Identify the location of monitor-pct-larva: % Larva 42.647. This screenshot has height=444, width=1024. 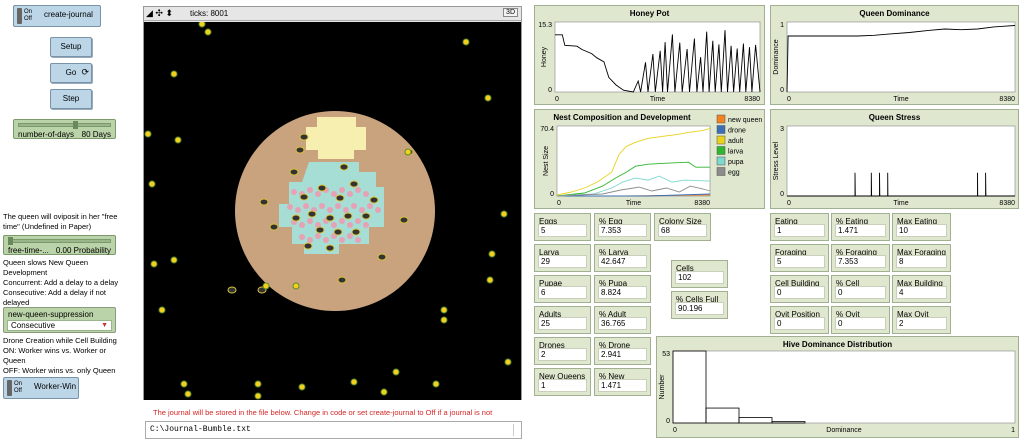
(622, 258).